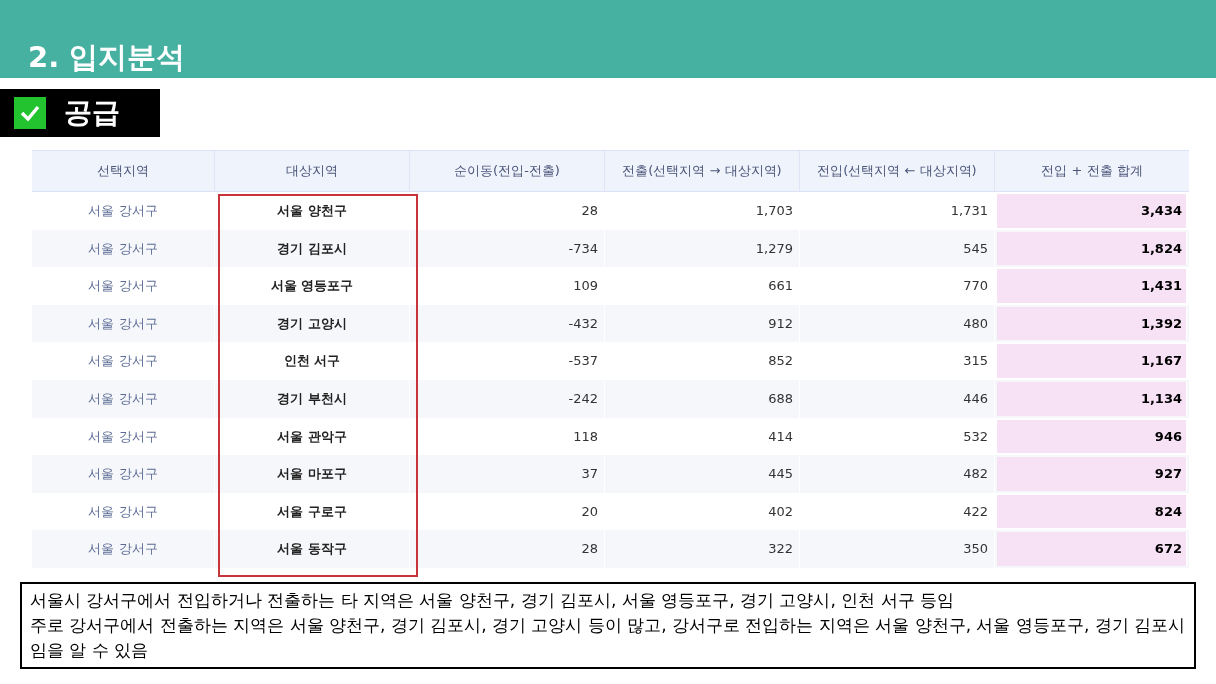  Describe the element at coordinates (897, 361) in the screenshot. I see `table-cell: 315` at that location.